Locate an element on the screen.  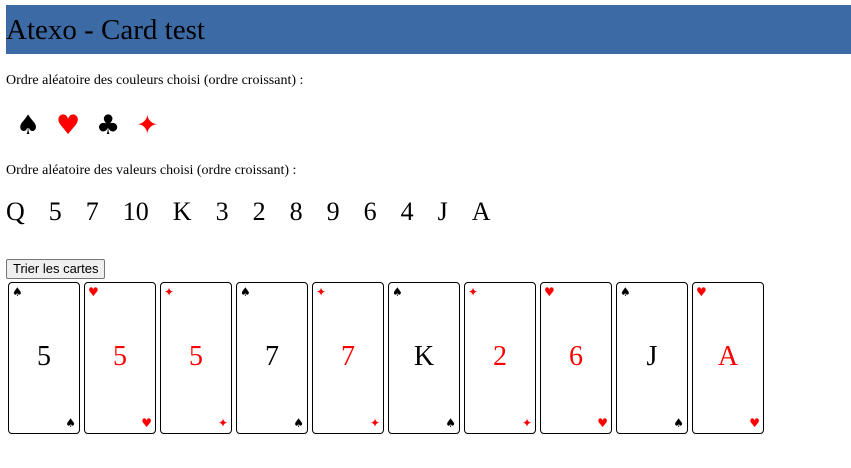
value-order-item: A is located at coordinates (481, 211).